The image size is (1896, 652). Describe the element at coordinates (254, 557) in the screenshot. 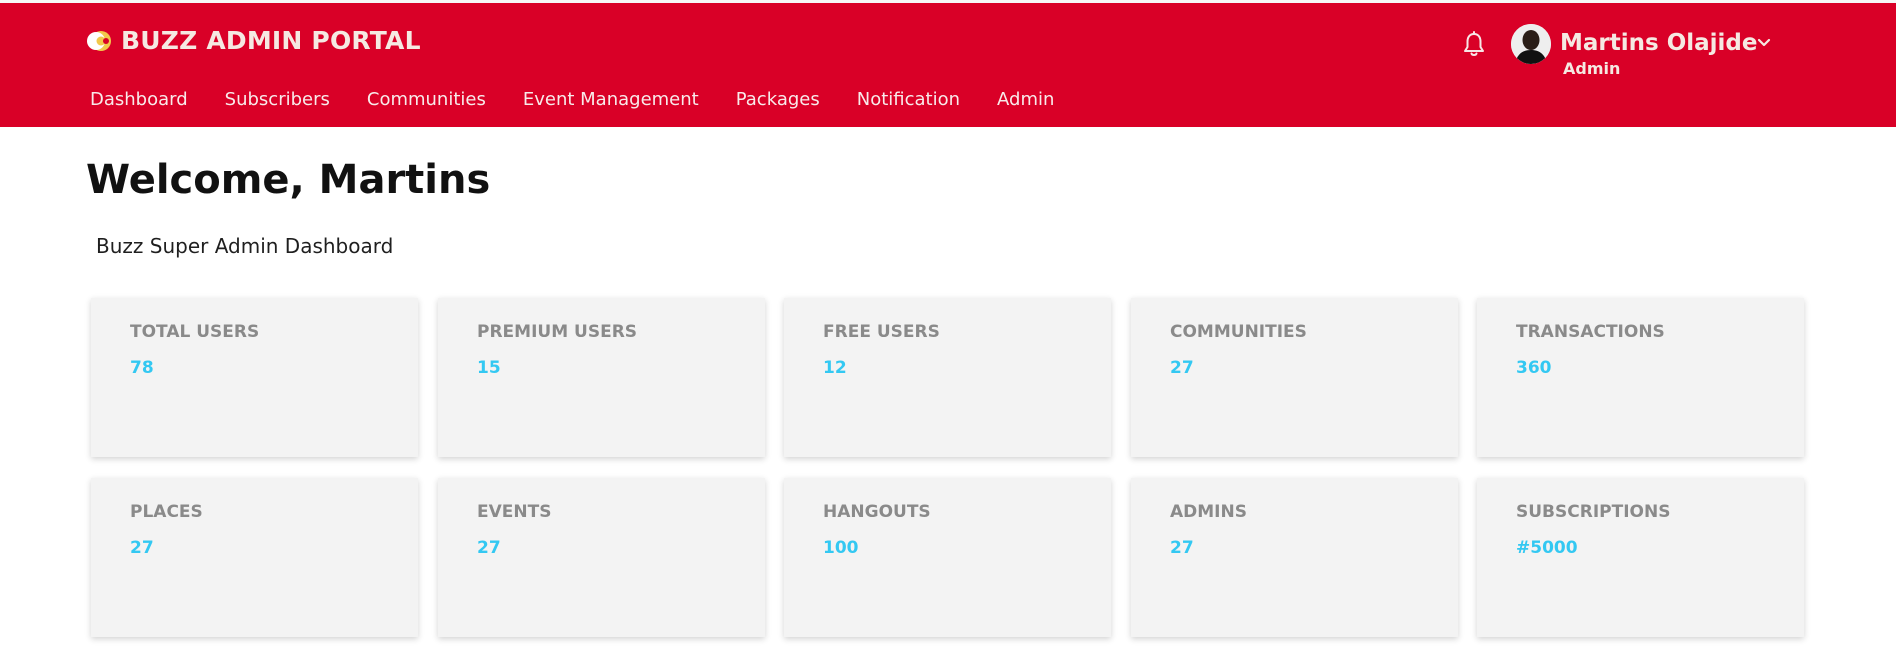

I see `stat-card-places: PLACES 27` at that location.